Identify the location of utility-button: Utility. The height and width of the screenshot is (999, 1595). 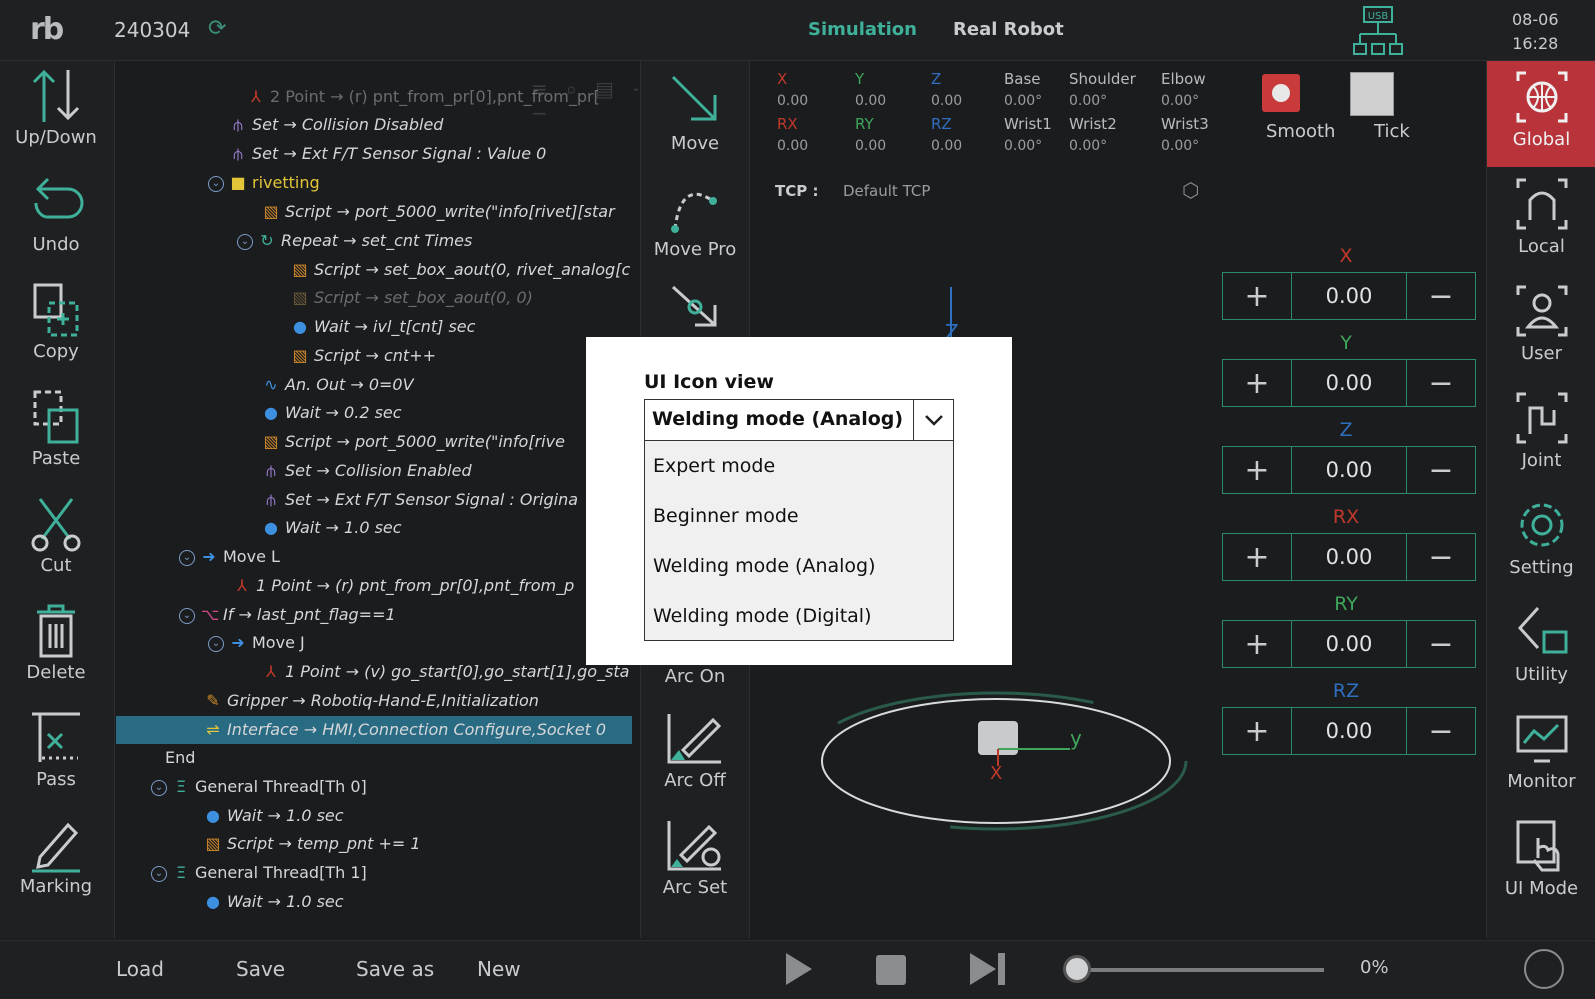
(1541, 649).